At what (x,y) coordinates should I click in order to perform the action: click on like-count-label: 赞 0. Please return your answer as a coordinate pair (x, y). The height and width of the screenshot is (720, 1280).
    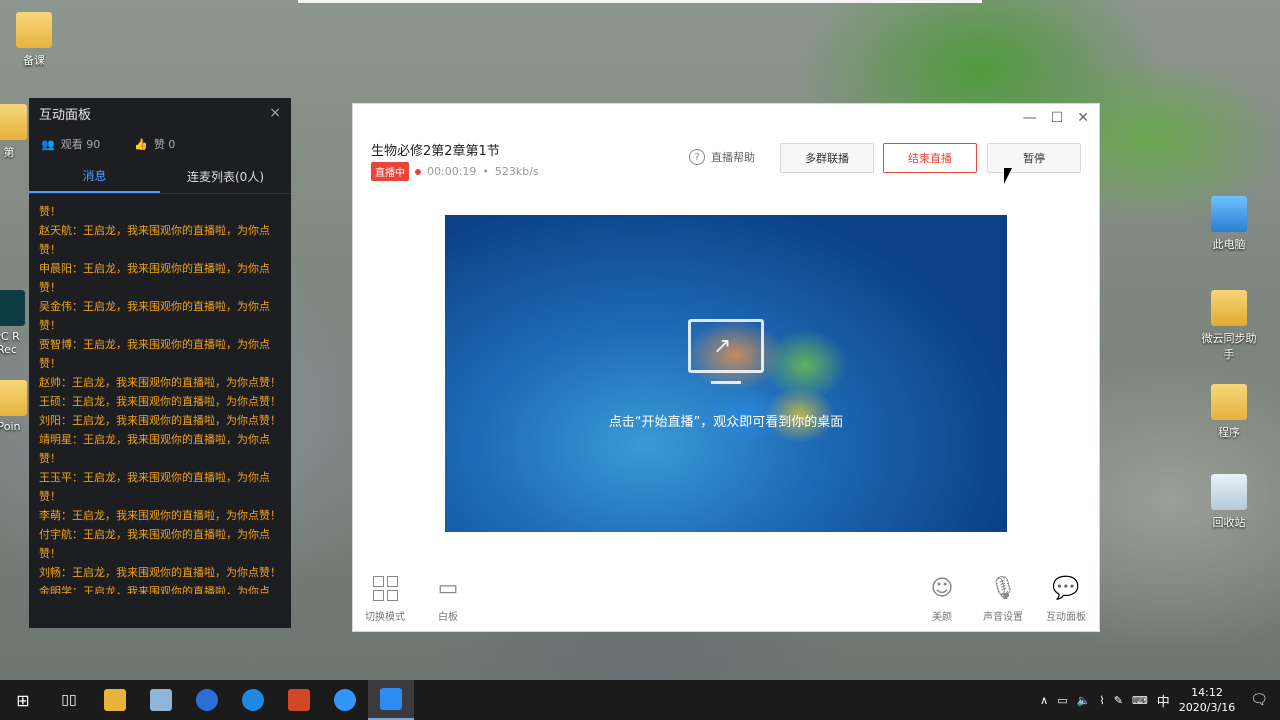
    Looking at the image, I should click on (164, 144).